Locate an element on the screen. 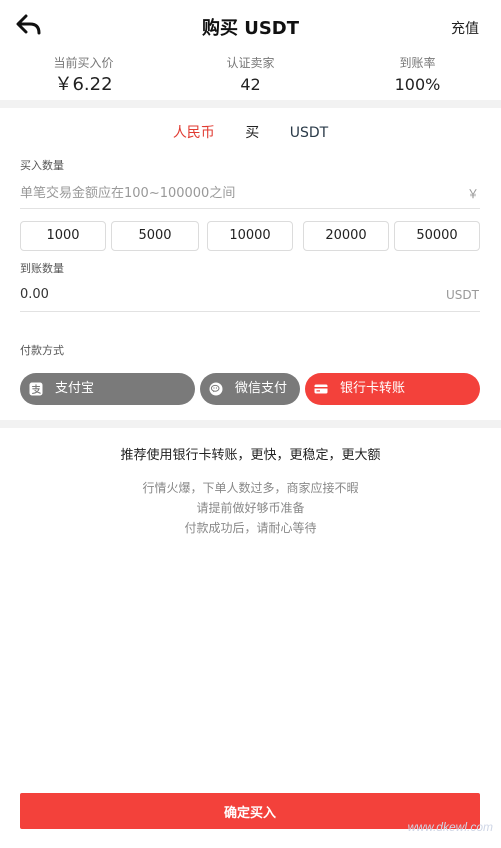 This screenshot has width=501, height=848. payment-wechat-button: 微信支付 is located at coordinates (250, 389).